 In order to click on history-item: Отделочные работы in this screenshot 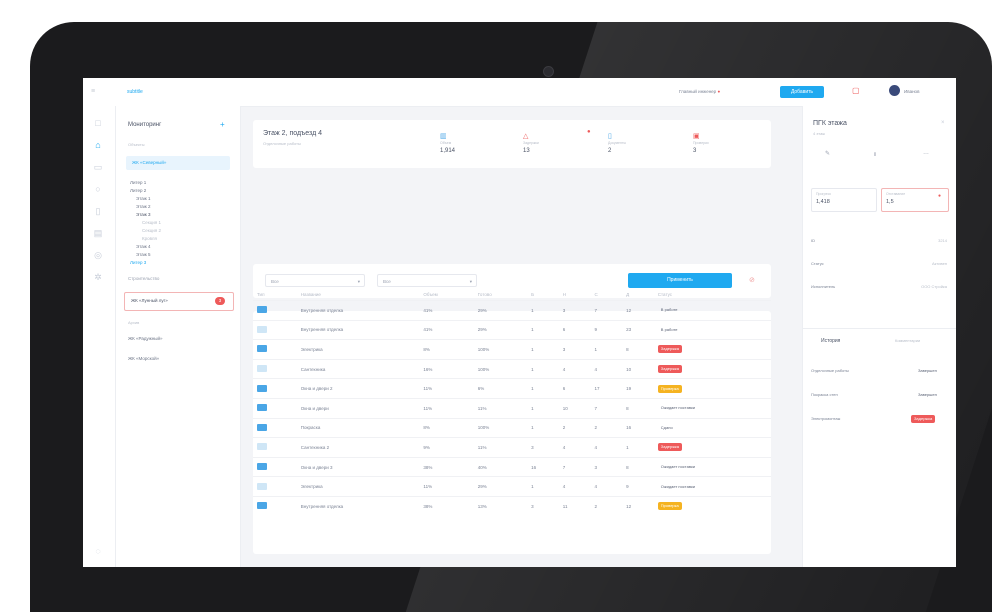, I will do `click(830, 370)`.